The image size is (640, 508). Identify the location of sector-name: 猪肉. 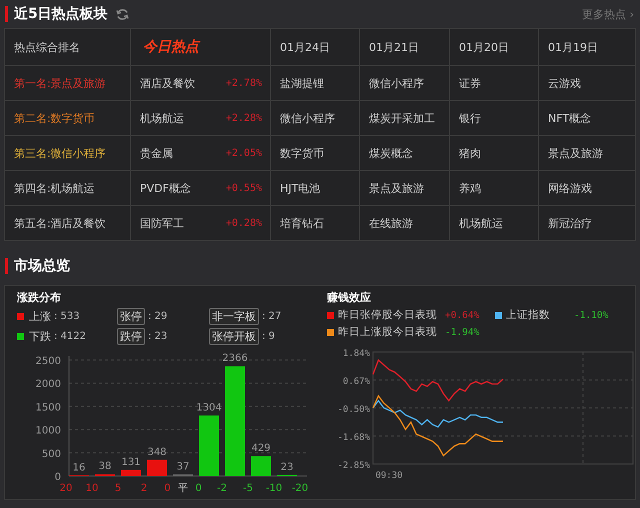
(470, 153).